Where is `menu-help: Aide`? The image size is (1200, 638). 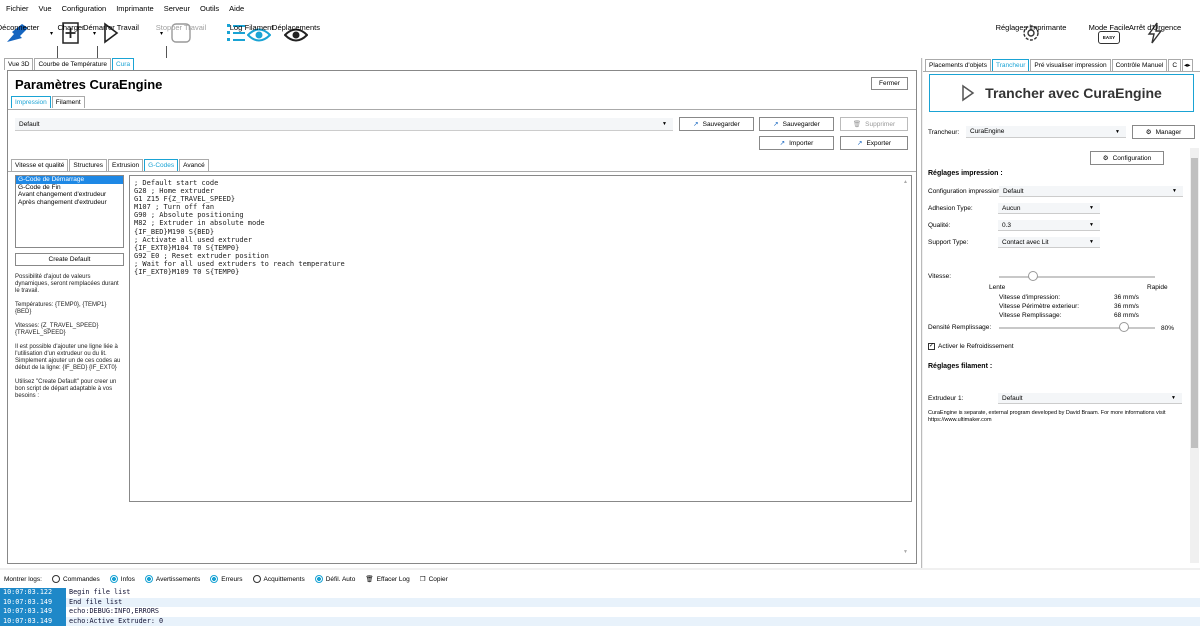
menu-help: Aide is located at coordinates (236, 8).